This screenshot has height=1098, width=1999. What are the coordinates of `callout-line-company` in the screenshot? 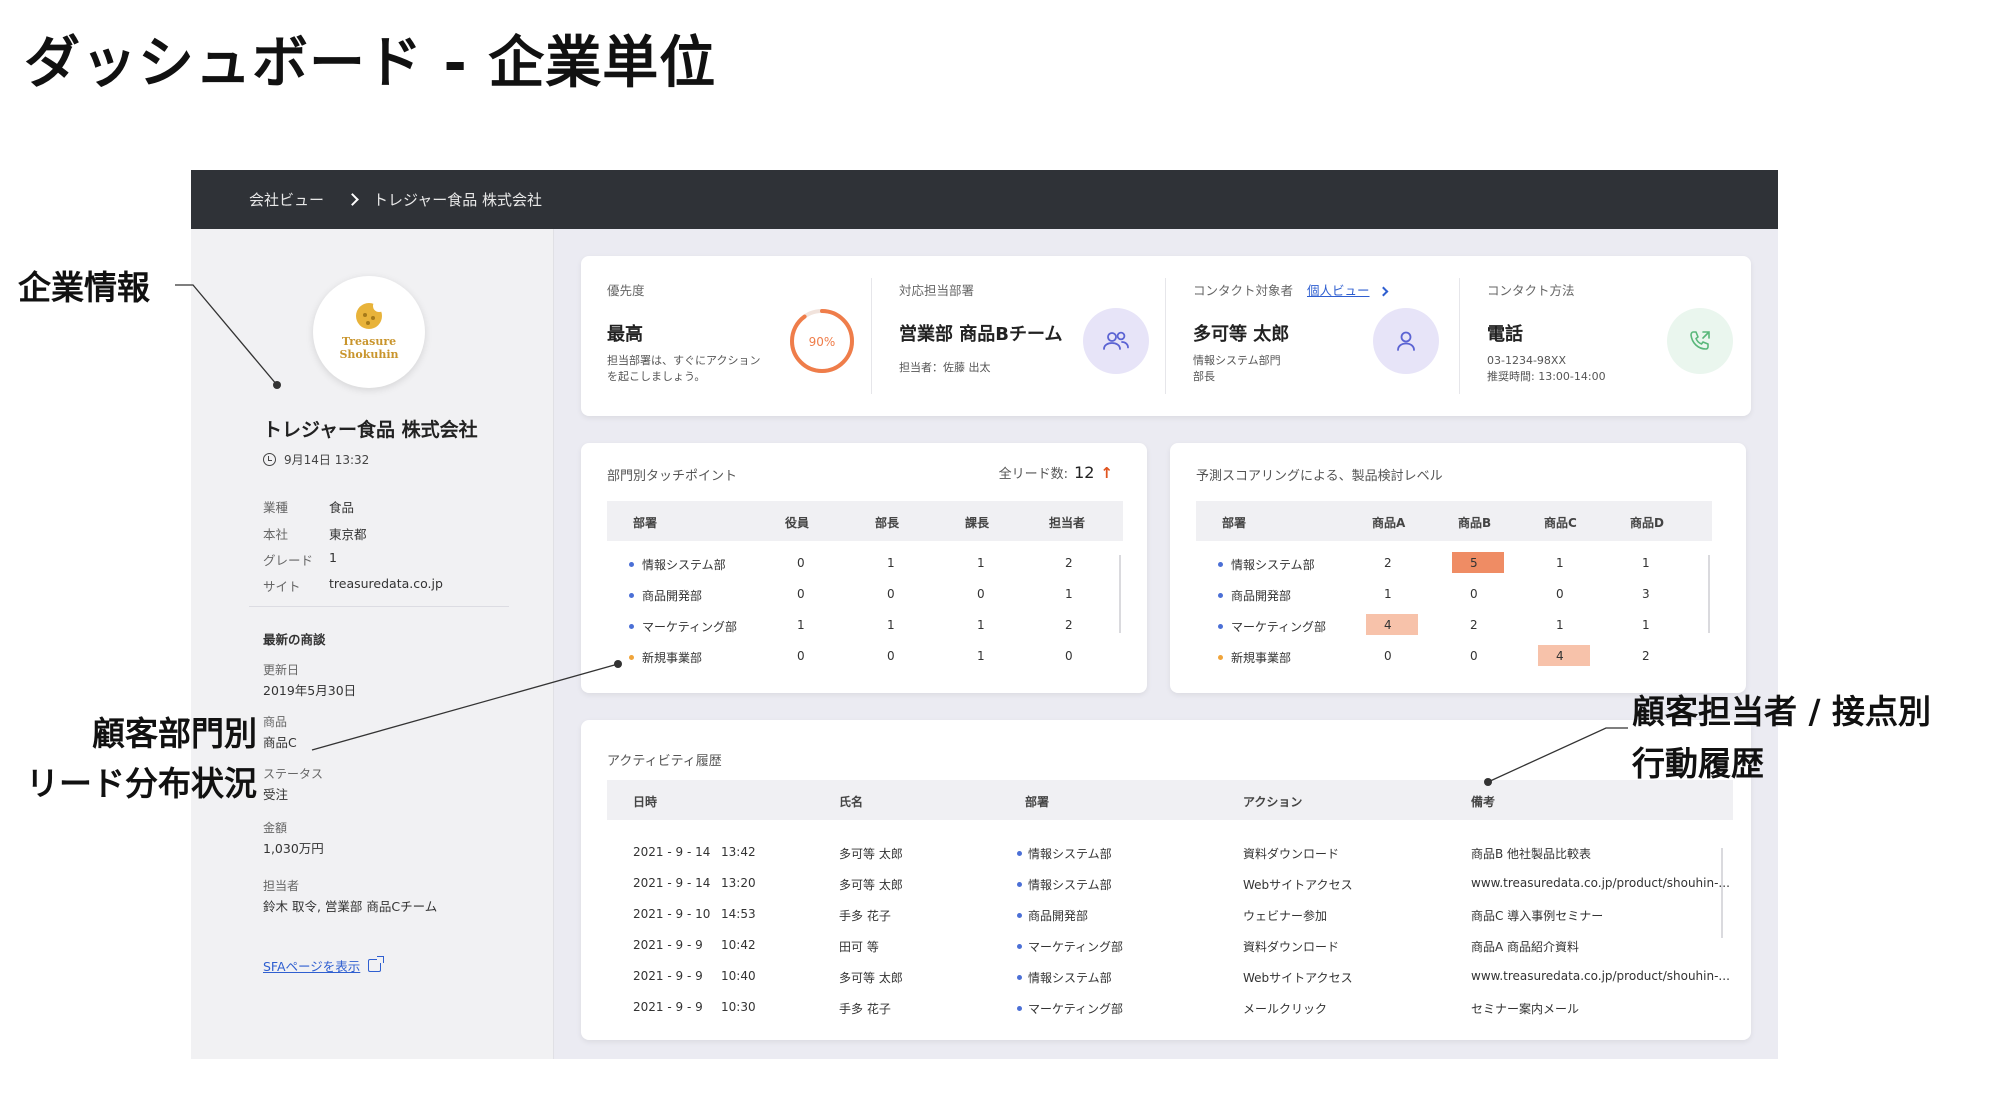 It's located at (226, 335).